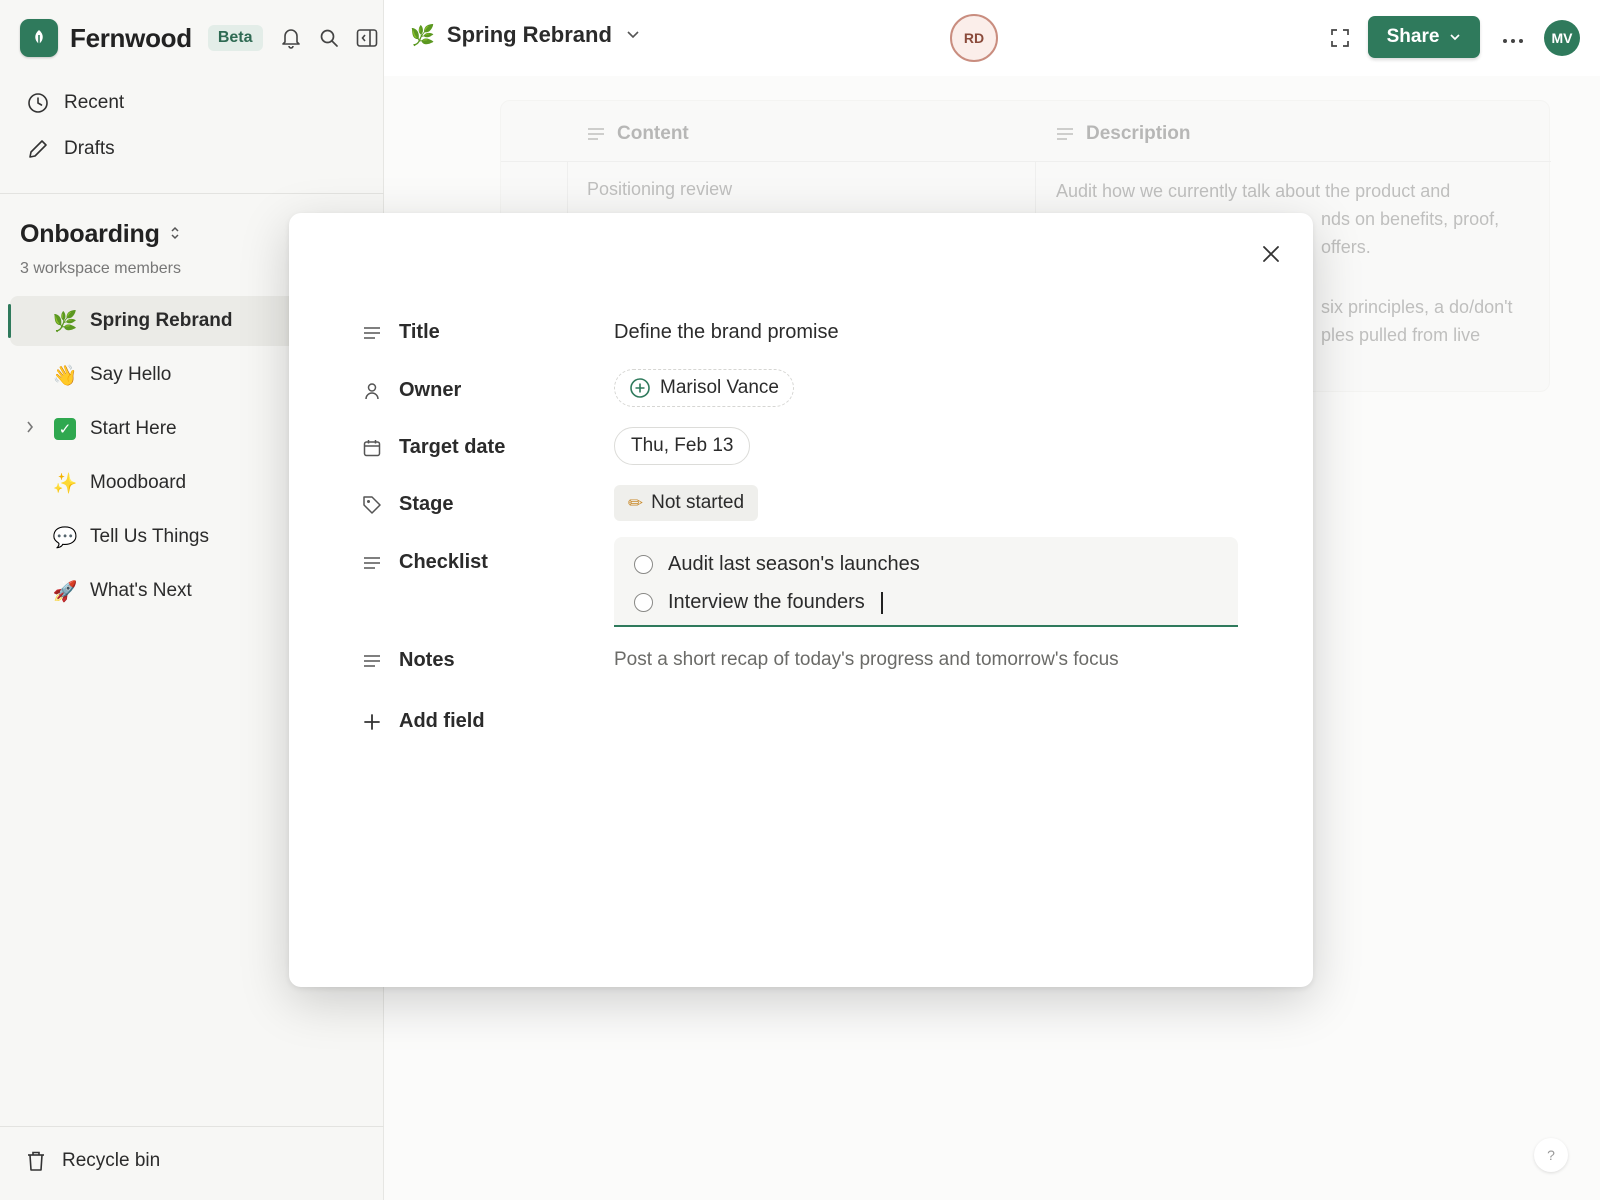 The image size is (1600, 1200). I want to click on close-icon, so click(1271, 254).